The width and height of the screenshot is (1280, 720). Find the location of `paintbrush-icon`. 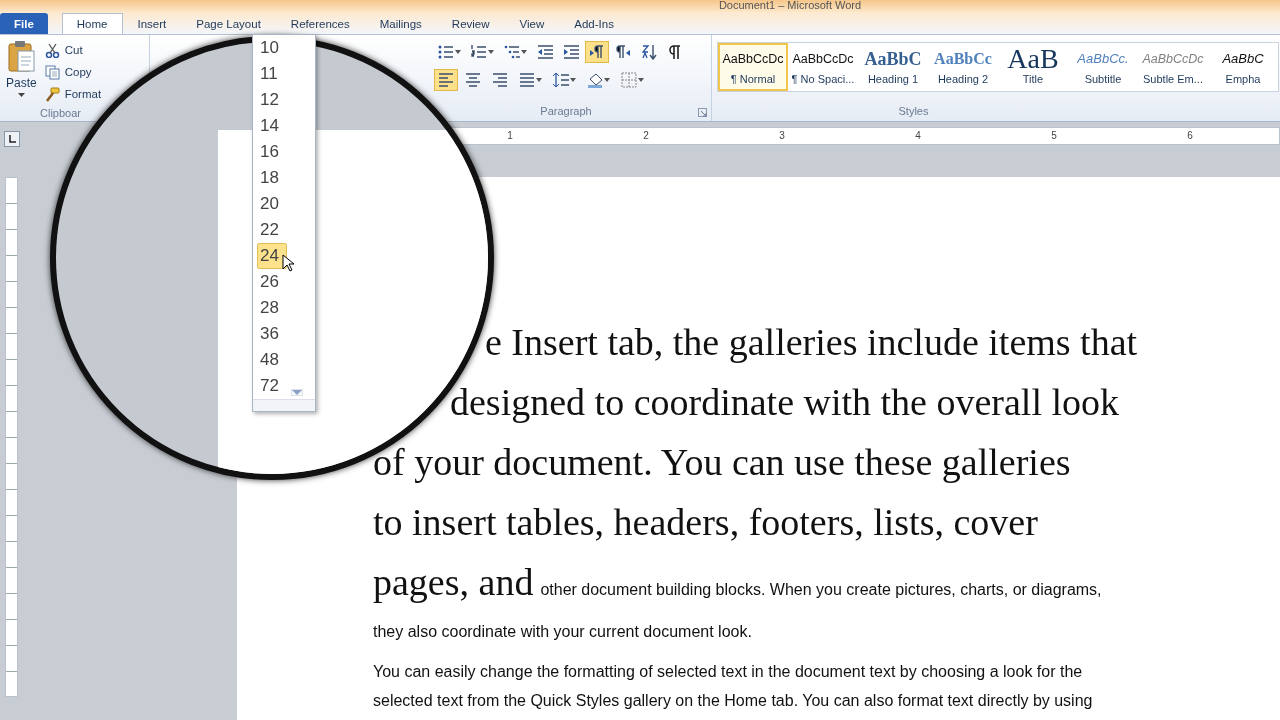

paintbrush-icon is located at coordinates (52, 94).